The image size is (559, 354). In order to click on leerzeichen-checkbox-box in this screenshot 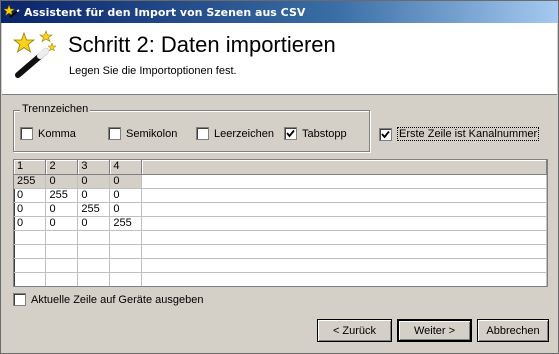, I will do `click(202, 133)`.